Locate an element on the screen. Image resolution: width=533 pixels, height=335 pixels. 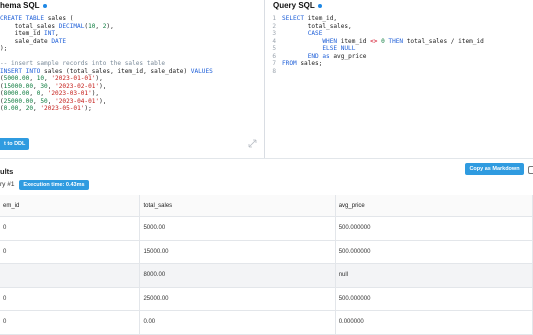
column-header: avg_price is located at coordinates (434, 206).